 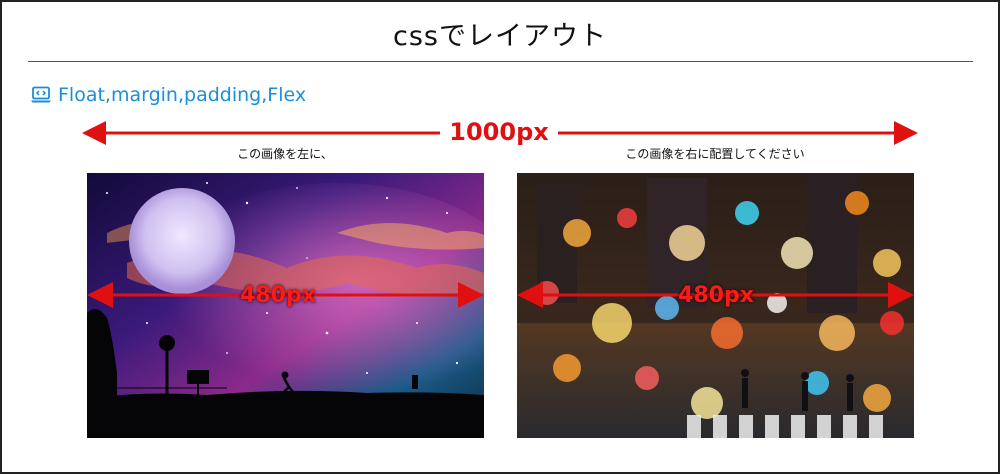 What do you see at coordinates (715, 154) in the screenshot?
I see `right-caption: この画像を右に配置してください` at bounding box center [715, 154].